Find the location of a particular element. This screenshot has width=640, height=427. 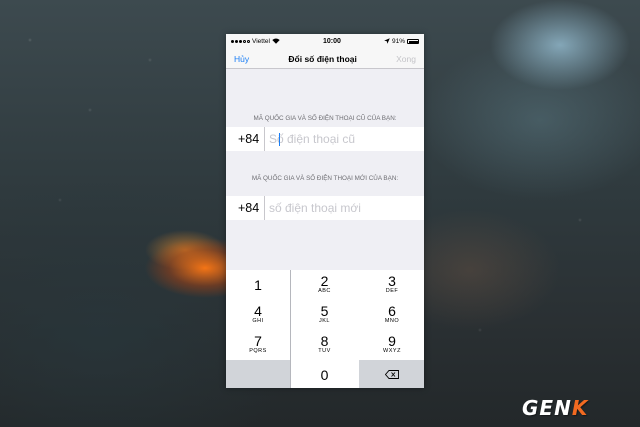

key-9: 9 WXYZ is located at coordinates (391, 345).